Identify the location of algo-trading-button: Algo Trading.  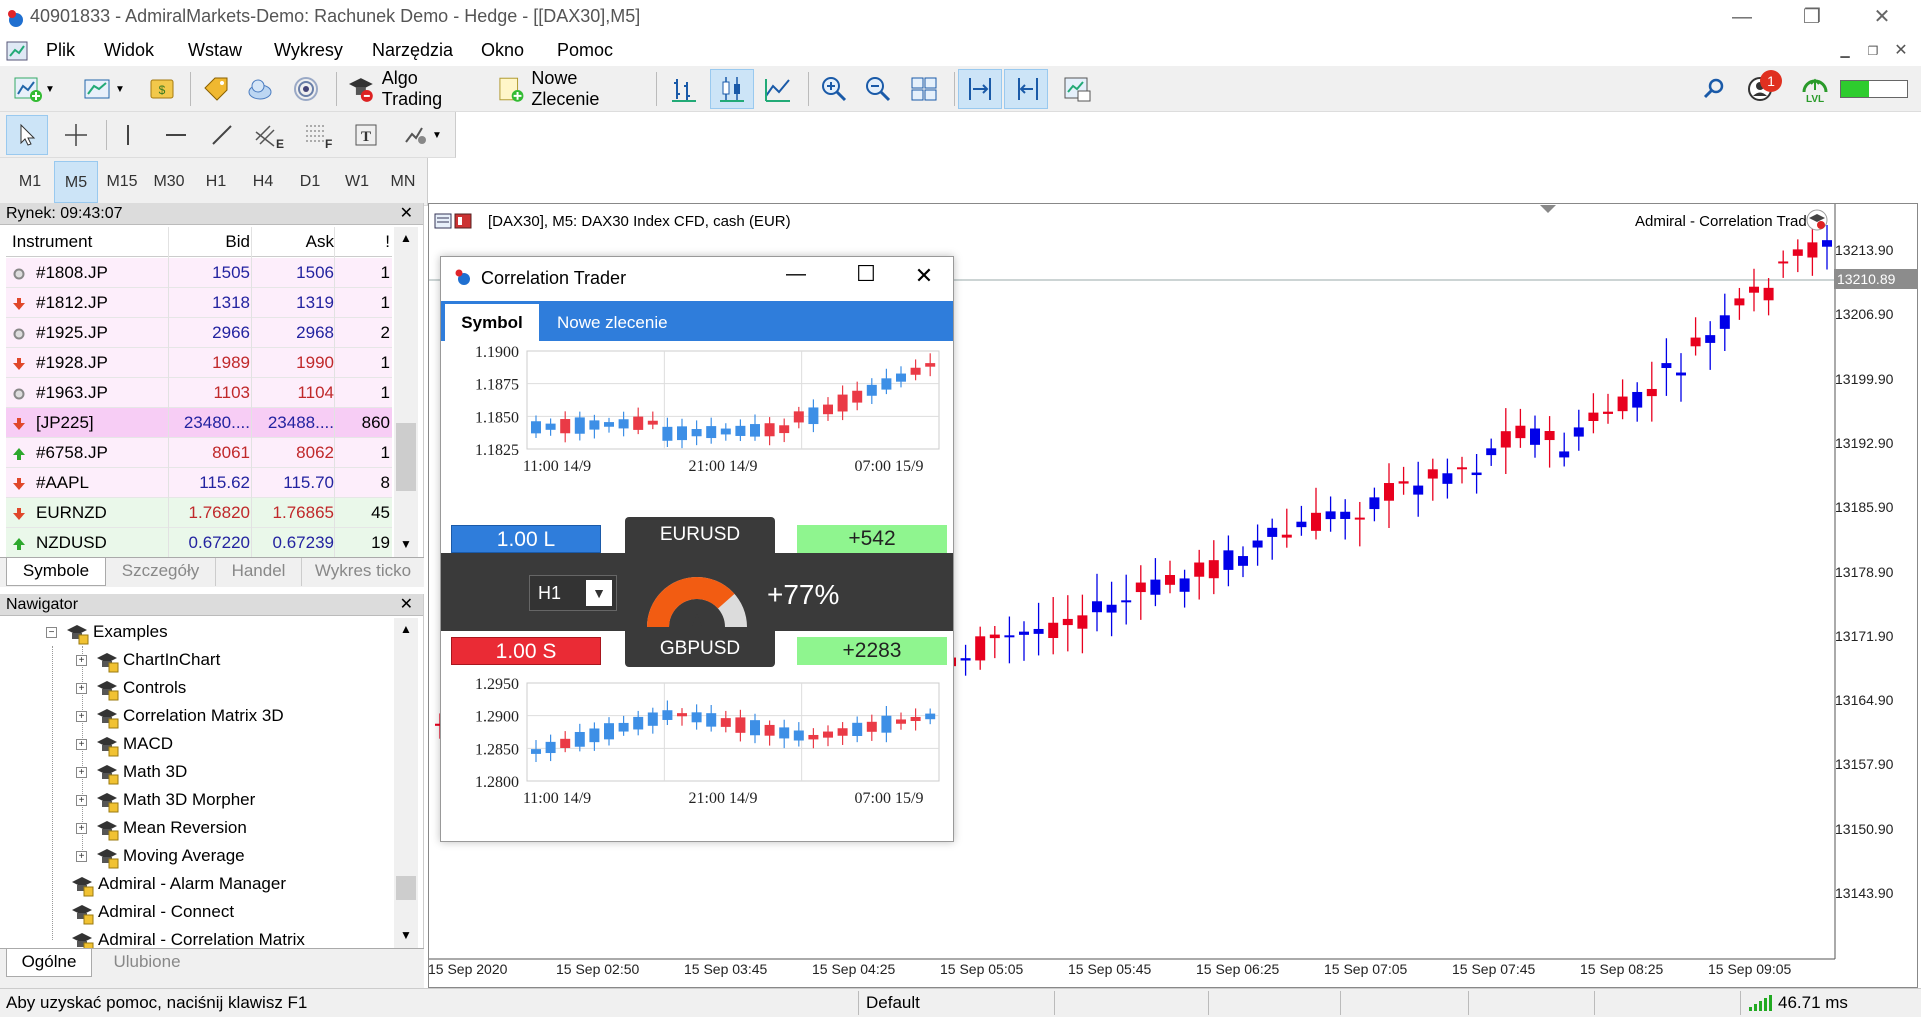
(412, 88).